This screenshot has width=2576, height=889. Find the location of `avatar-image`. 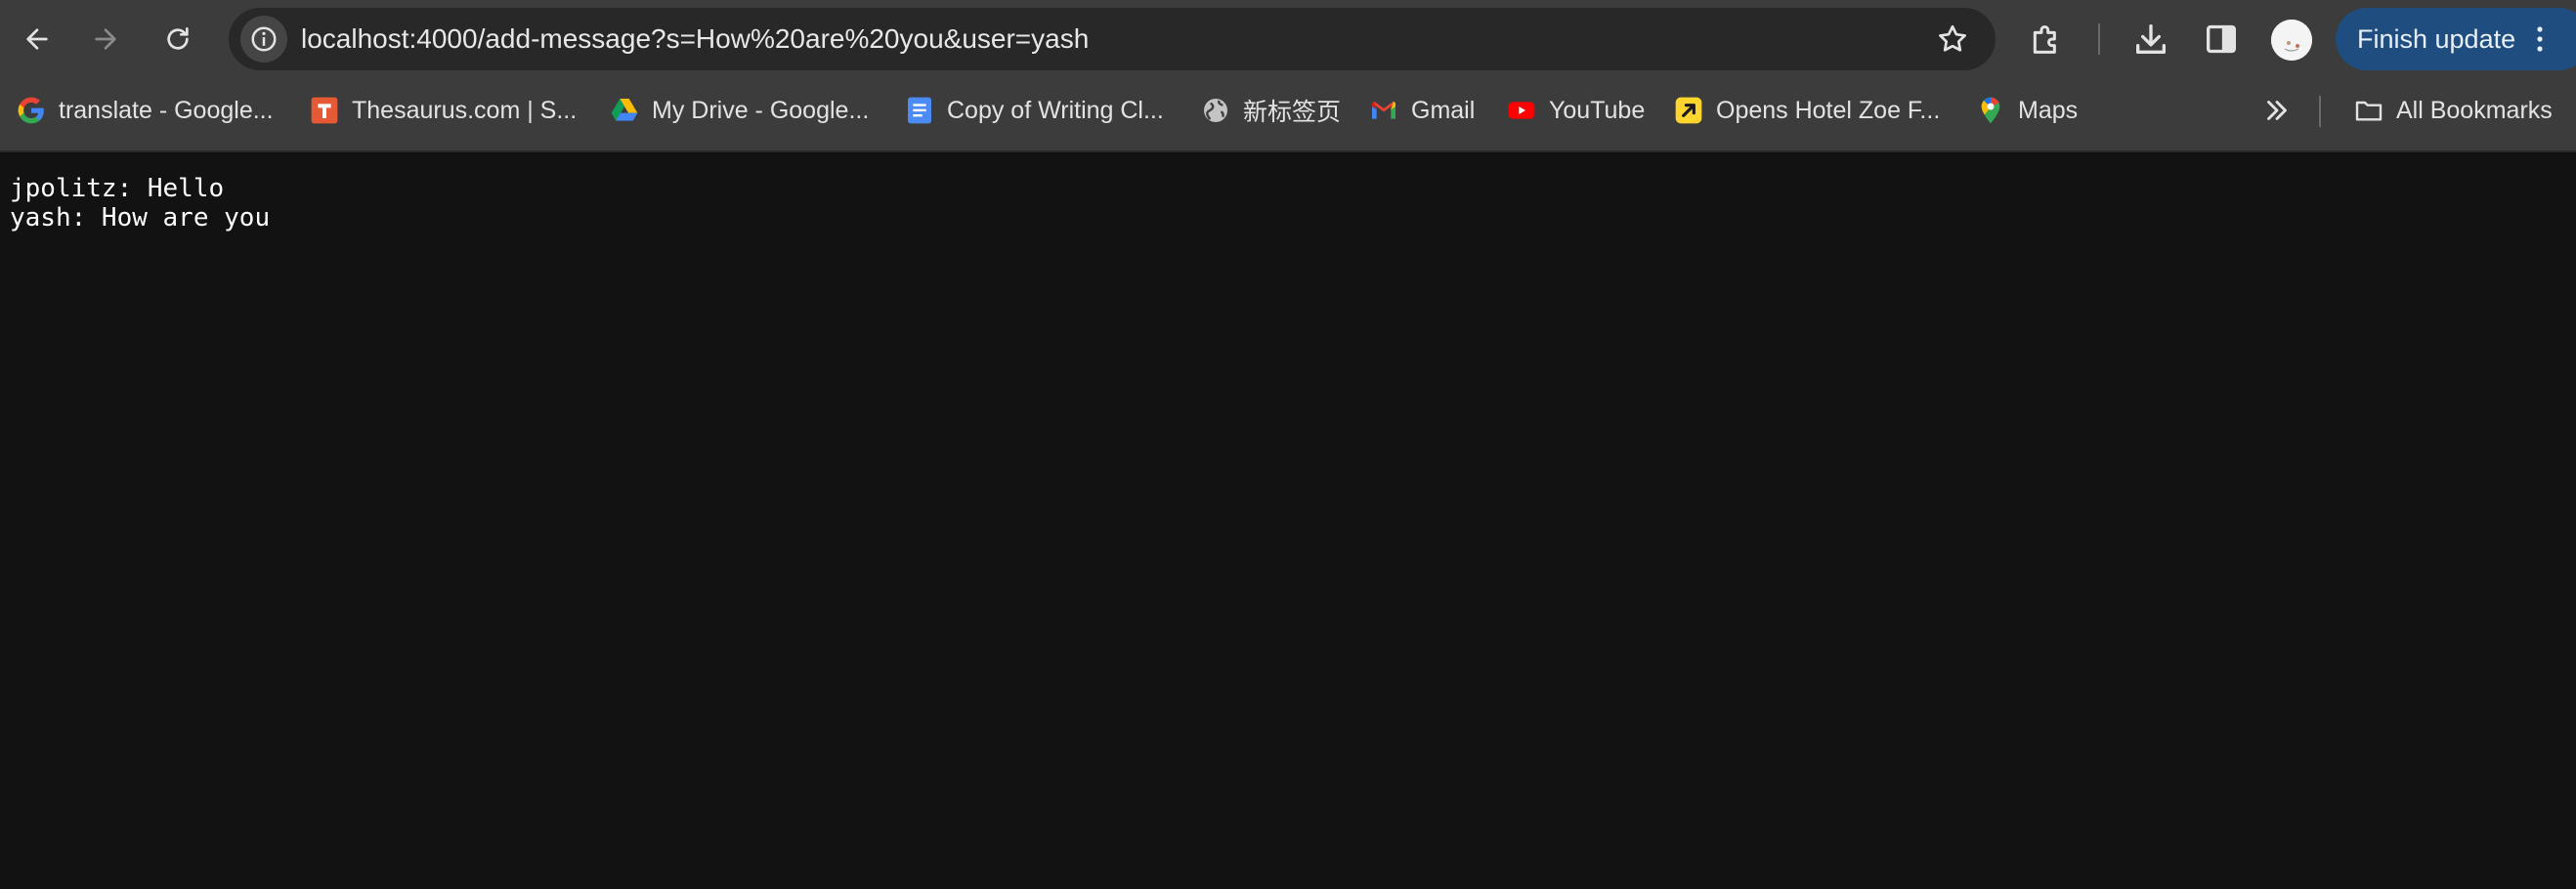

avatar-image is located at coordinates (2292, 40).